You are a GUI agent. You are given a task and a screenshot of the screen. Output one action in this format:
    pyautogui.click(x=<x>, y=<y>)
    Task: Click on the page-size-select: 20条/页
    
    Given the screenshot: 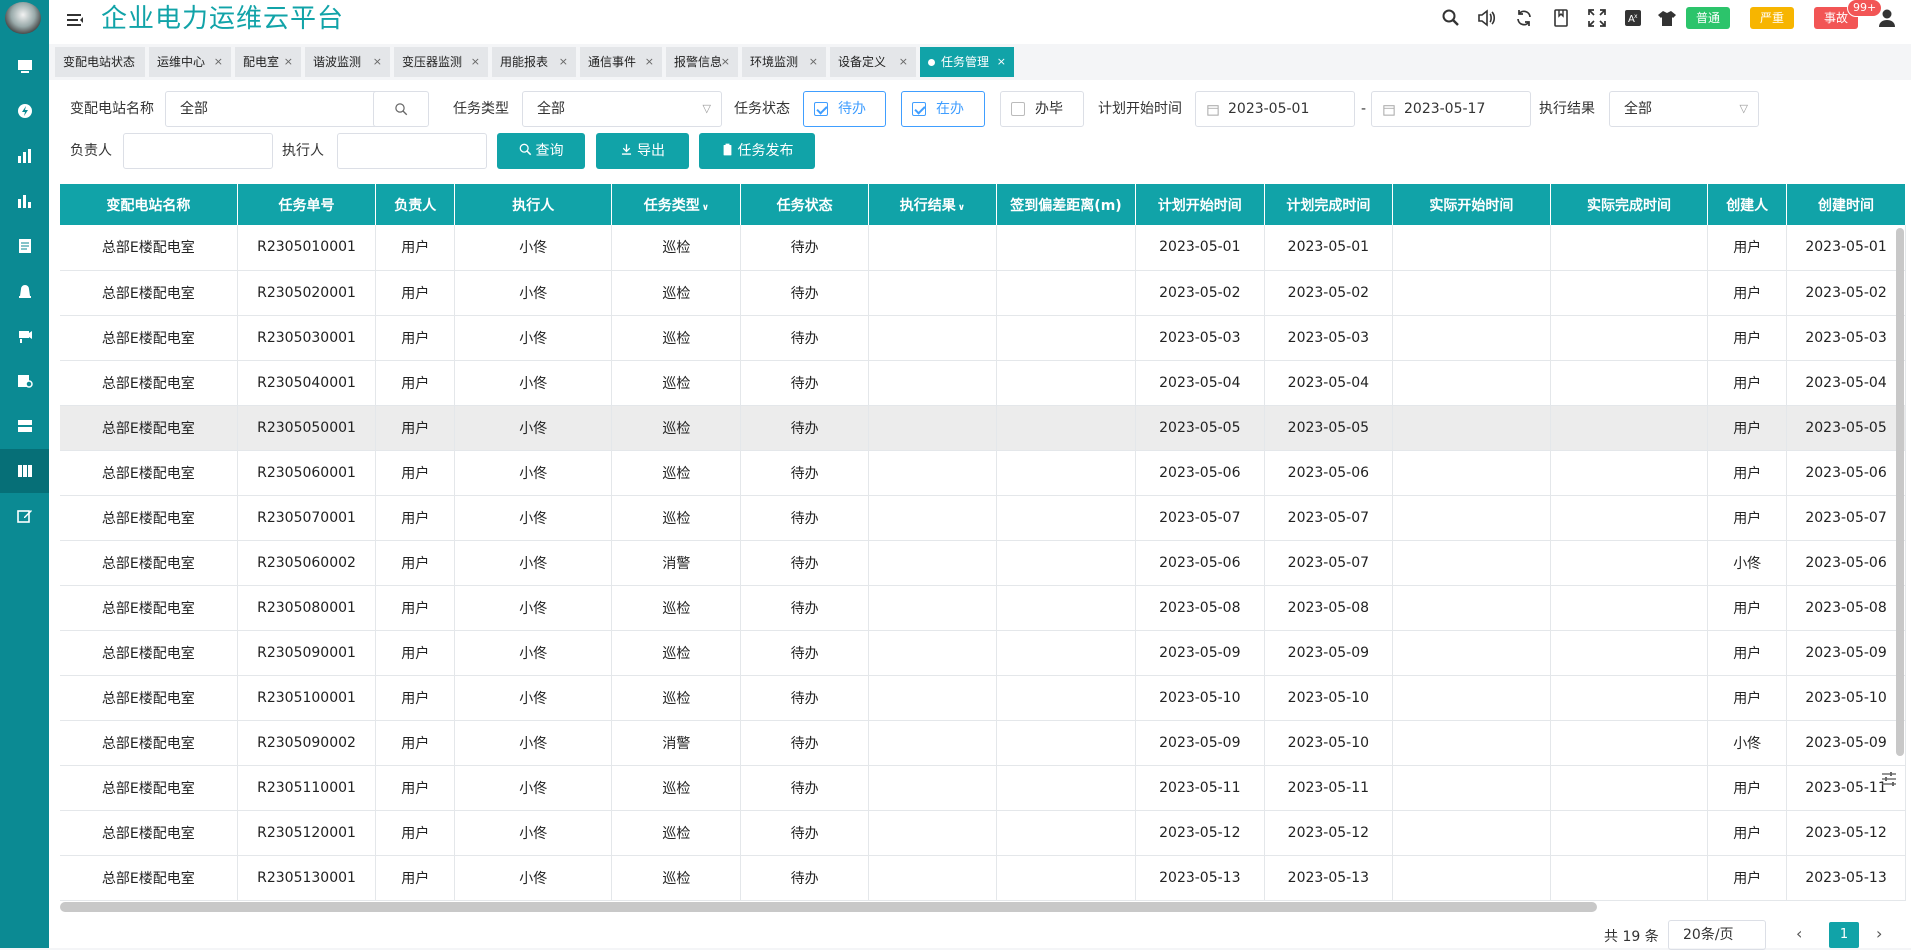 What is the action you would take?
    pyautogui.click(x=1717, y=935)
    